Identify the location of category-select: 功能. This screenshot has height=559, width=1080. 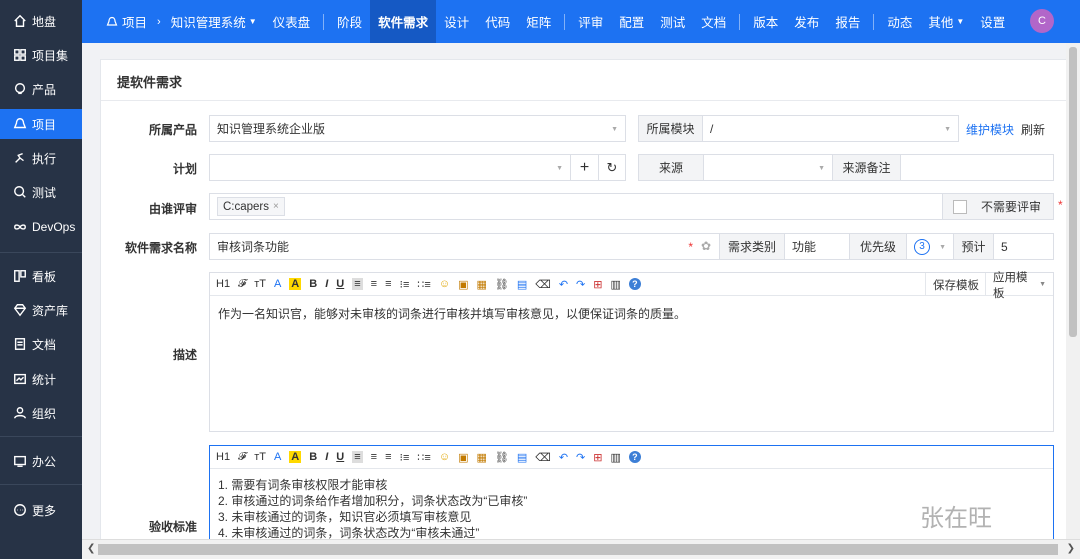
(817, 246).